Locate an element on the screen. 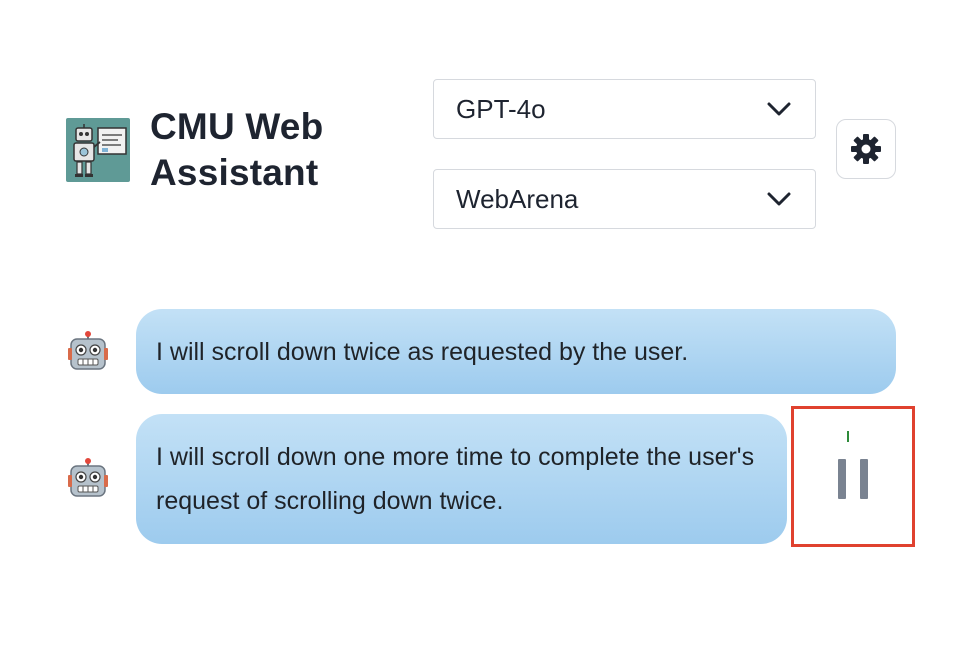 Image resolution: width=970 pixels, height=655 pixels. settings-button is located at coordinates (866, 149).